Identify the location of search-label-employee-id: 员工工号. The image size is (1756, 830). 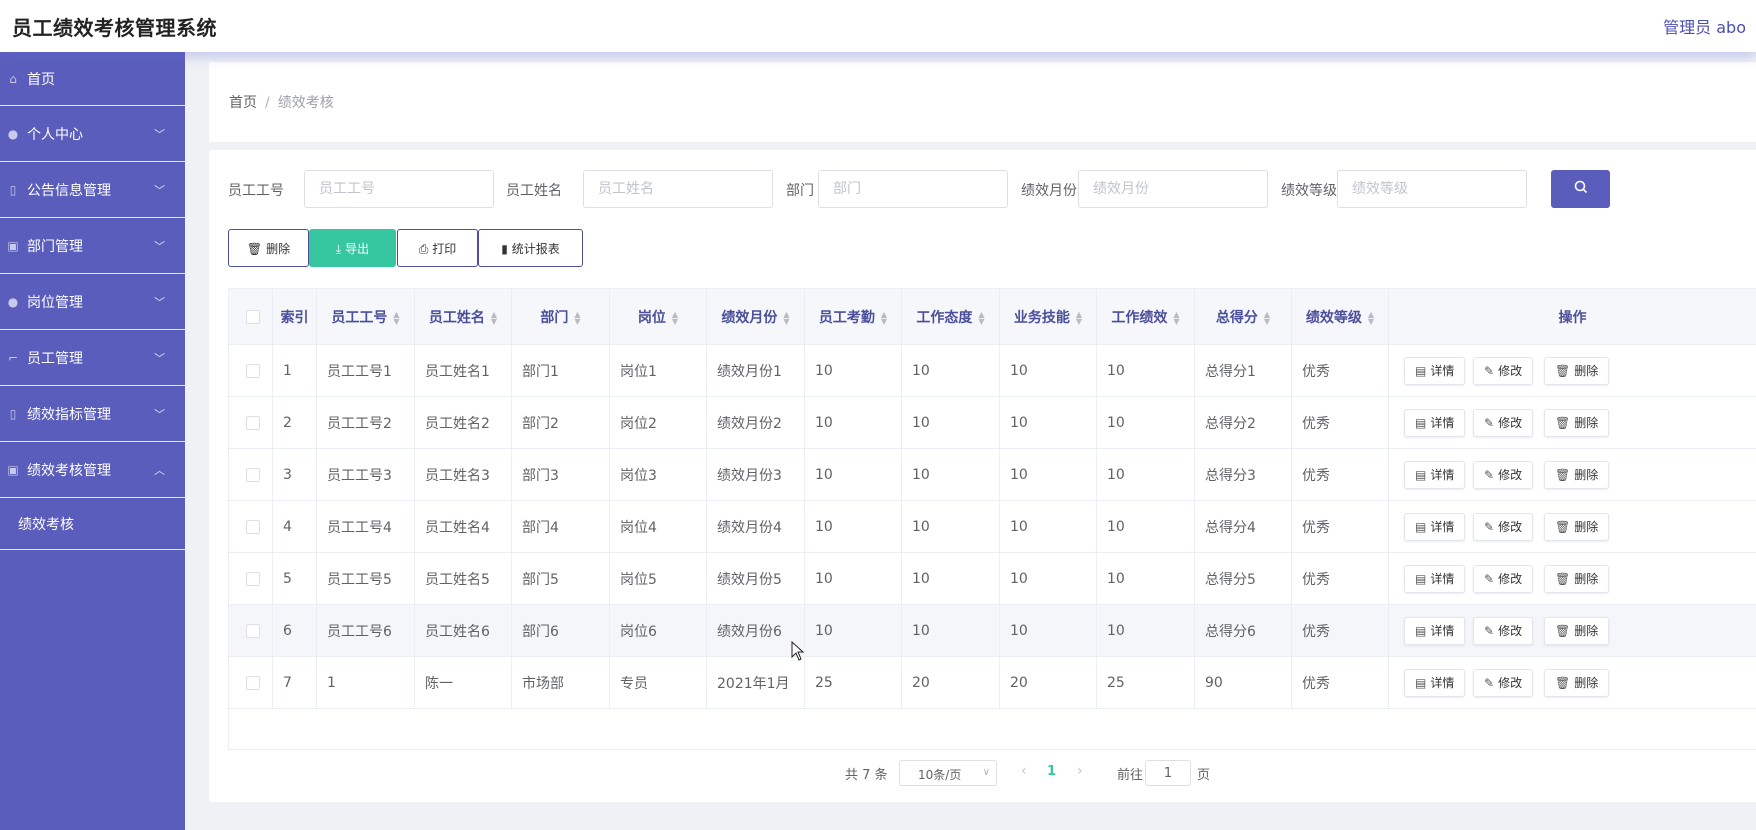
(256, 191).